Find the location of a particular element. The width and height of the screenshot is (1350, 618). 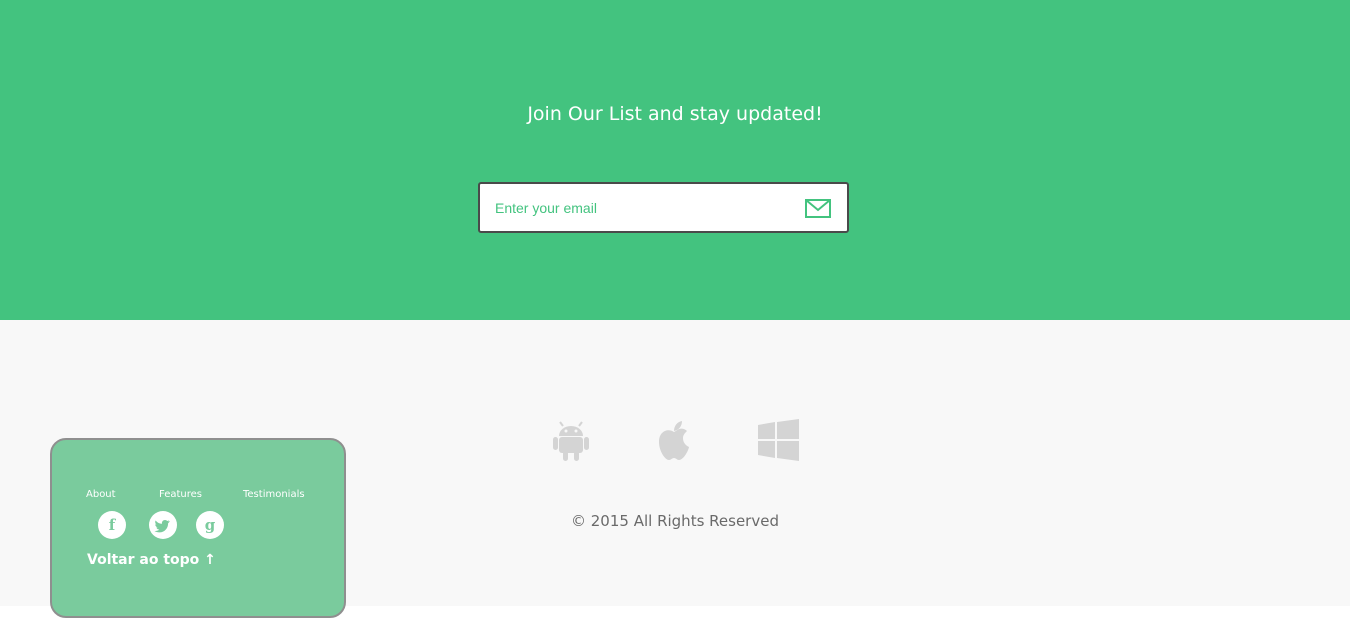

twitter-icon is located at coordinates (163, 525).